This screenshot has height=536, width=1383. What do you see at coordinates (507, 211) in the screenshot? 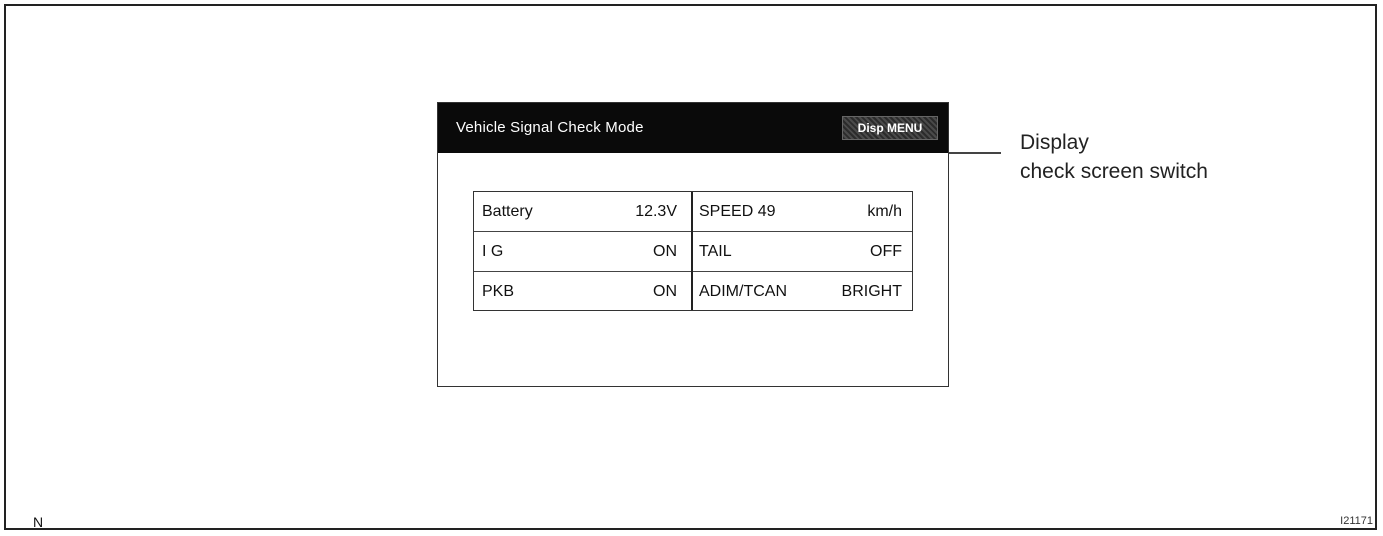
I see `signal-label: Battery` at bounding box center [507, 211].